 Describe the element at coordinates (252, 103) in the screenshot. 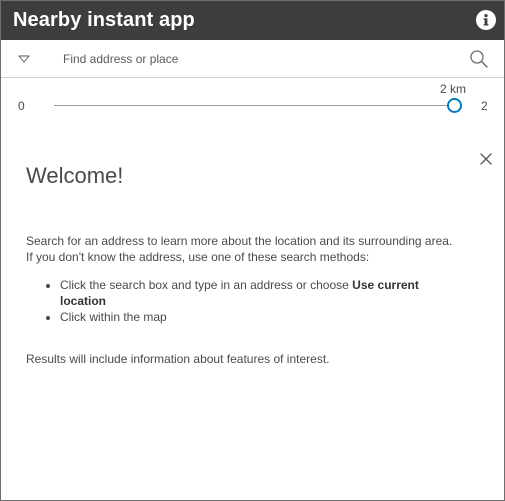

I see `distance-slider: 2 km 0 2` at that location.